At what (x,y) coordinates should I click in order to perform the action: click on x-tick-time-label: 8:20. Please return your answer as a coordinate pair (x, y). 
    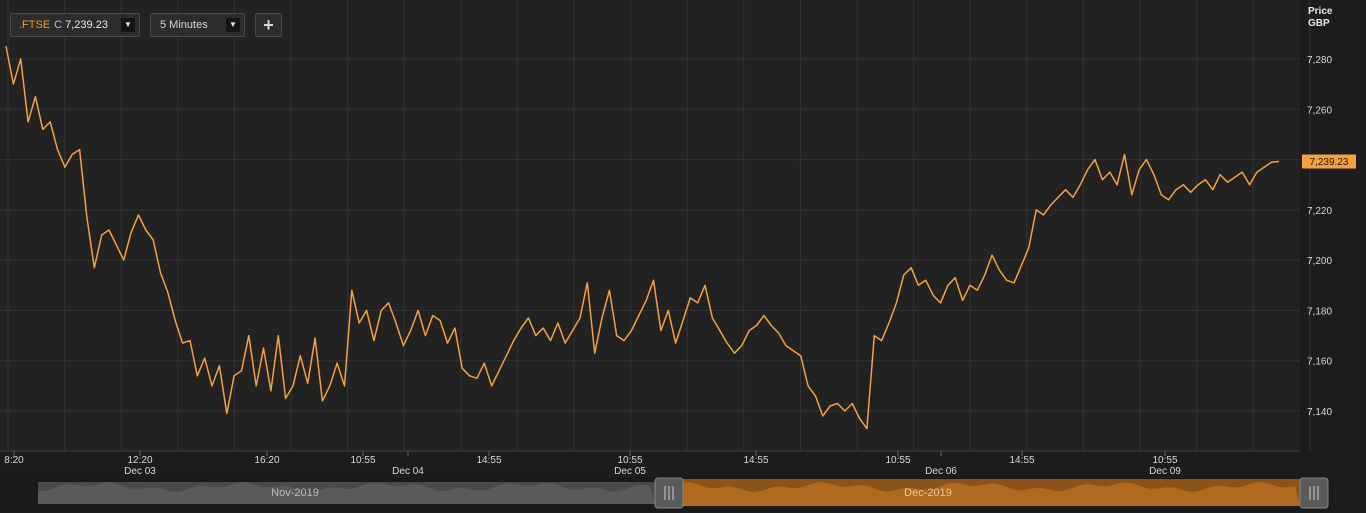
    Looking at the image, I should click on (14, 460).